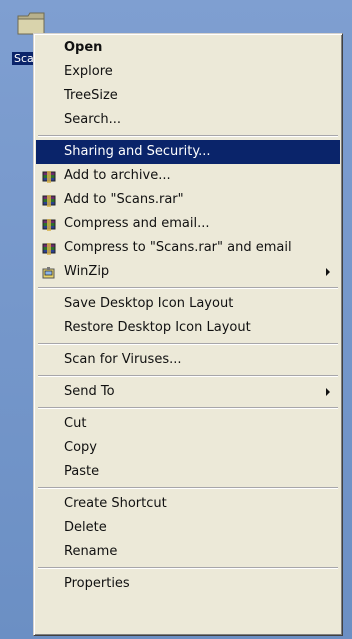  What do you see at coordinates (188, 200) in the screenshot?
I see `menu-item-add-to-scans-rar: Add to "Scans.rar"` at bounding box center [188, 200].